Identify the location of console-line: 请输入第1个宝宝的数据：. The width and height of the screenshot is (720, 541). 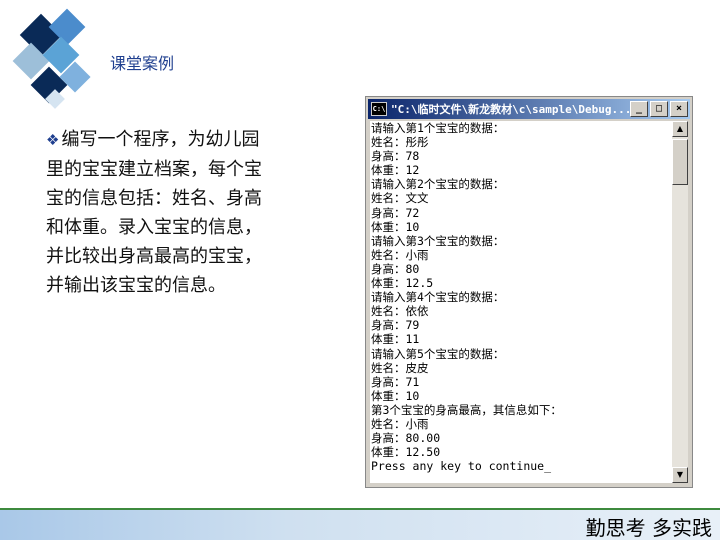
(438, 128).